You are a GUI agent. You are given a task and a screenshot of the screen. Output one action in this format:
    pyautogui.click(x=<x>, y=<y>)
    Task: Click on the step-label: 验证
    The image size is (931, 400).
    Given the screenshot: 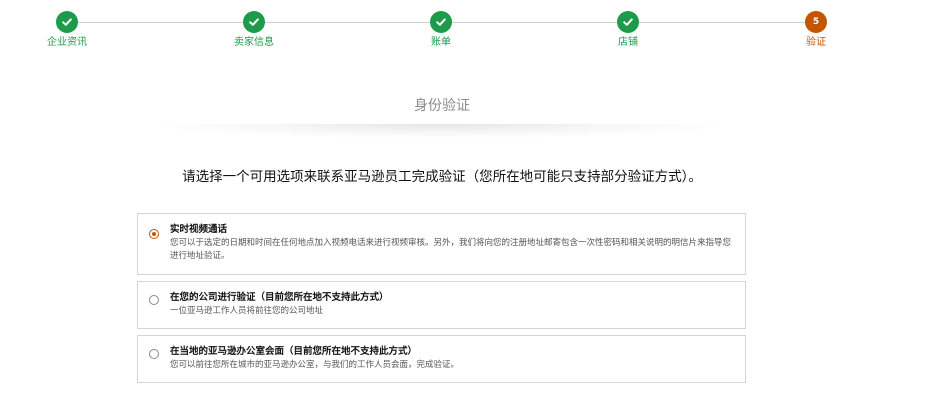 What is the action you would take?
    pyautogui.click(x=816, y=42)
    